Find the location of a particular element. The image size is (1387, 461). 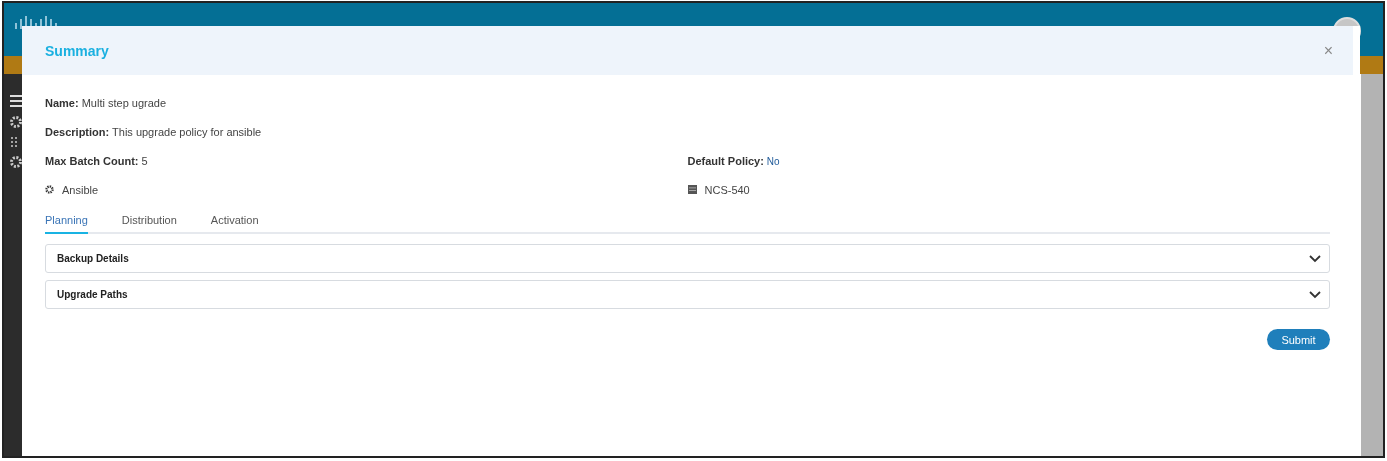

grid-icon is located at coordinates (15, 142).